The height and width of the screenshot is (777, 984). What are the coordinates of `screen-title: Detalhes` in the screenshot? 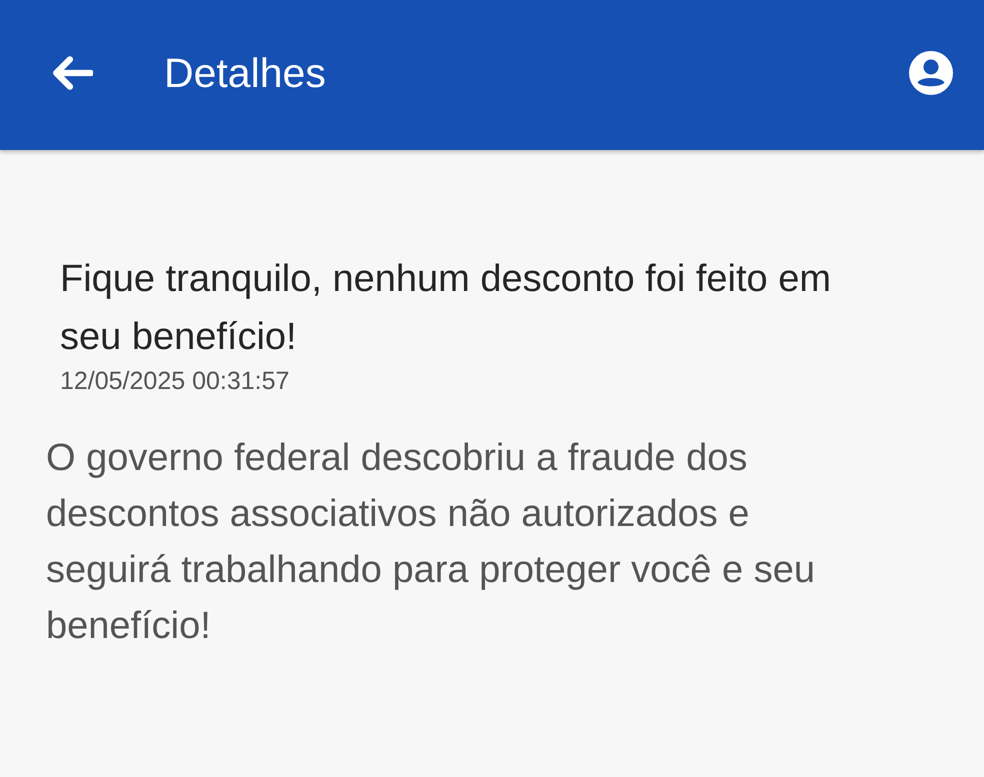 It's located at (245, 73).